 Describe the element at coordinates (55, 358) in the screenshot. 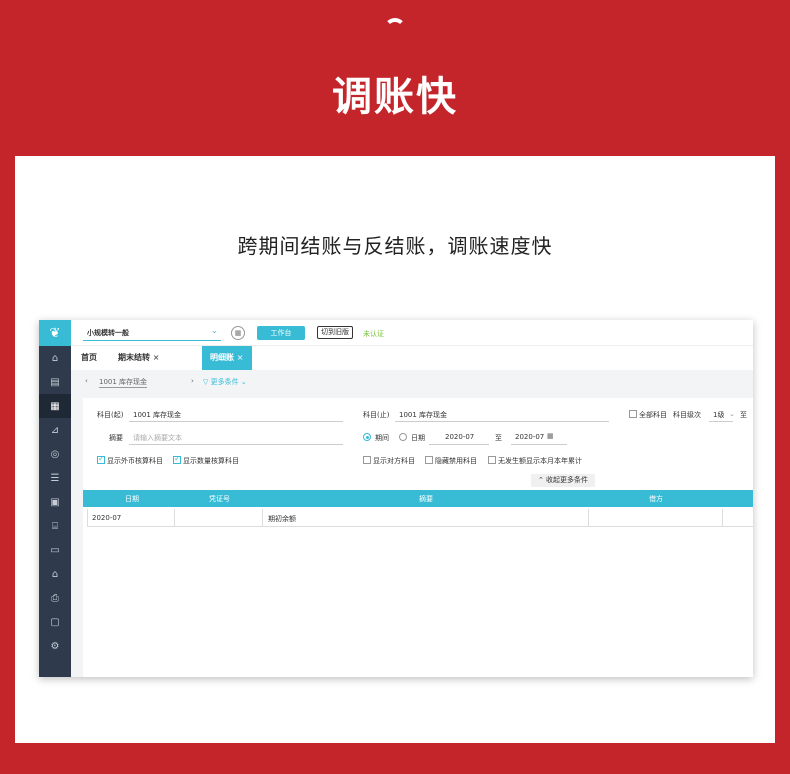

I see `home-icon: ⌂` at that location.